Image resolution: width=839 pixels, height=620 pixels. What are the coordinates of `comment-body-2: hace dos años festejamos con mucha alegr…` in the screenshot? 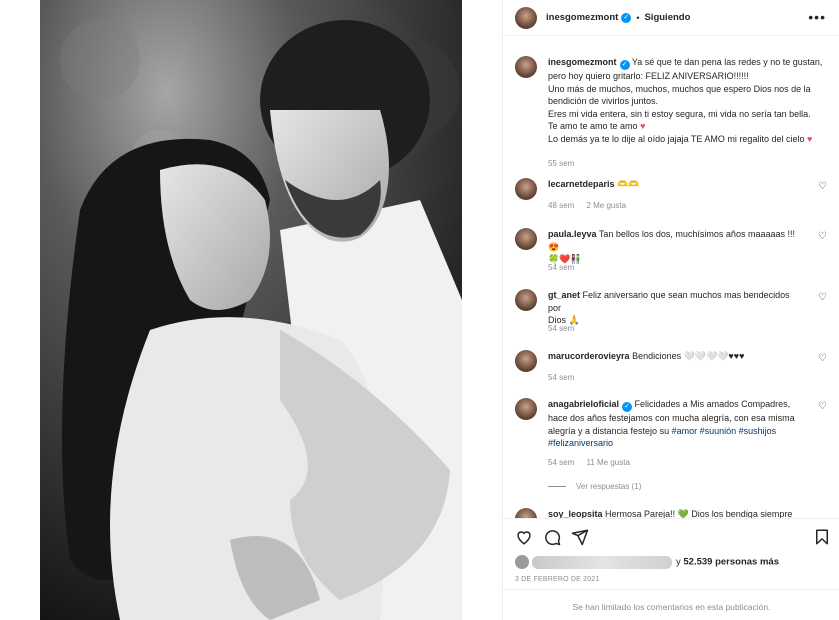 It's located at (671, 418).